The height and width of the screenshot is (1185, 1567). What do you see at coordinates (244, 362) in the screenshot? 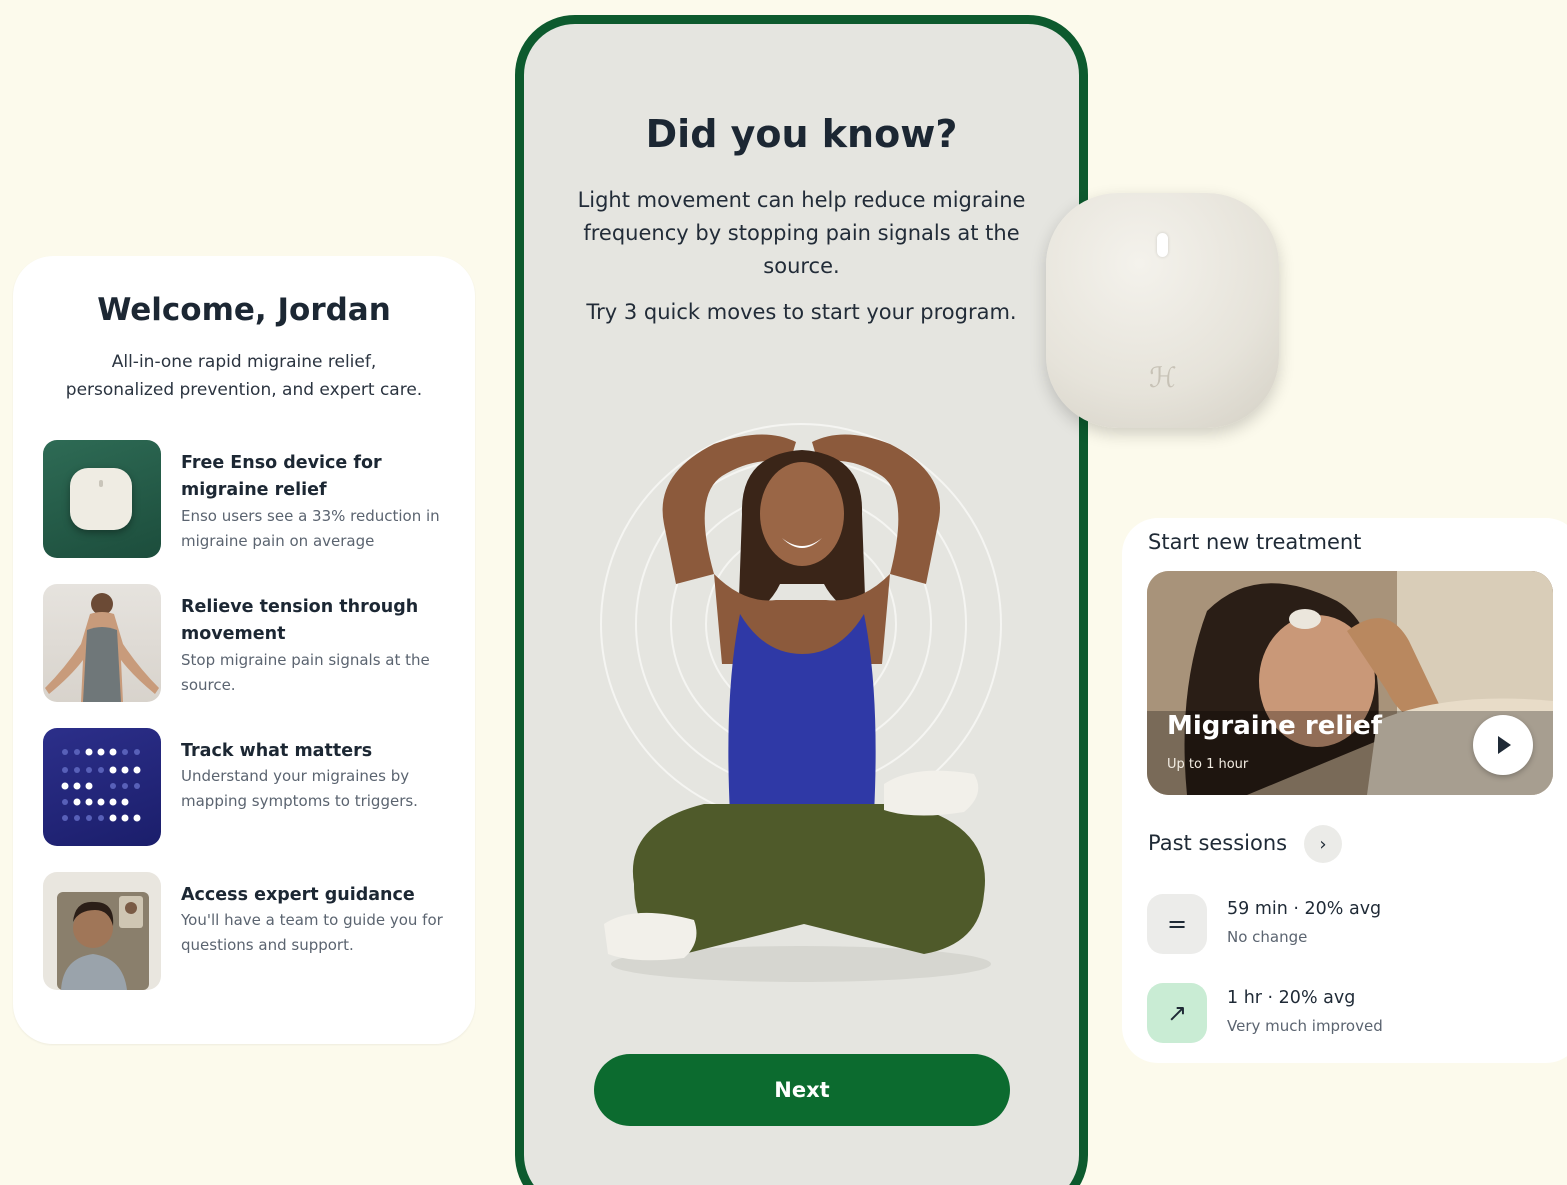
I see `welcome-subtitle-line: All-in-one rapid migraine relief,` at bounding box center [244, 362].